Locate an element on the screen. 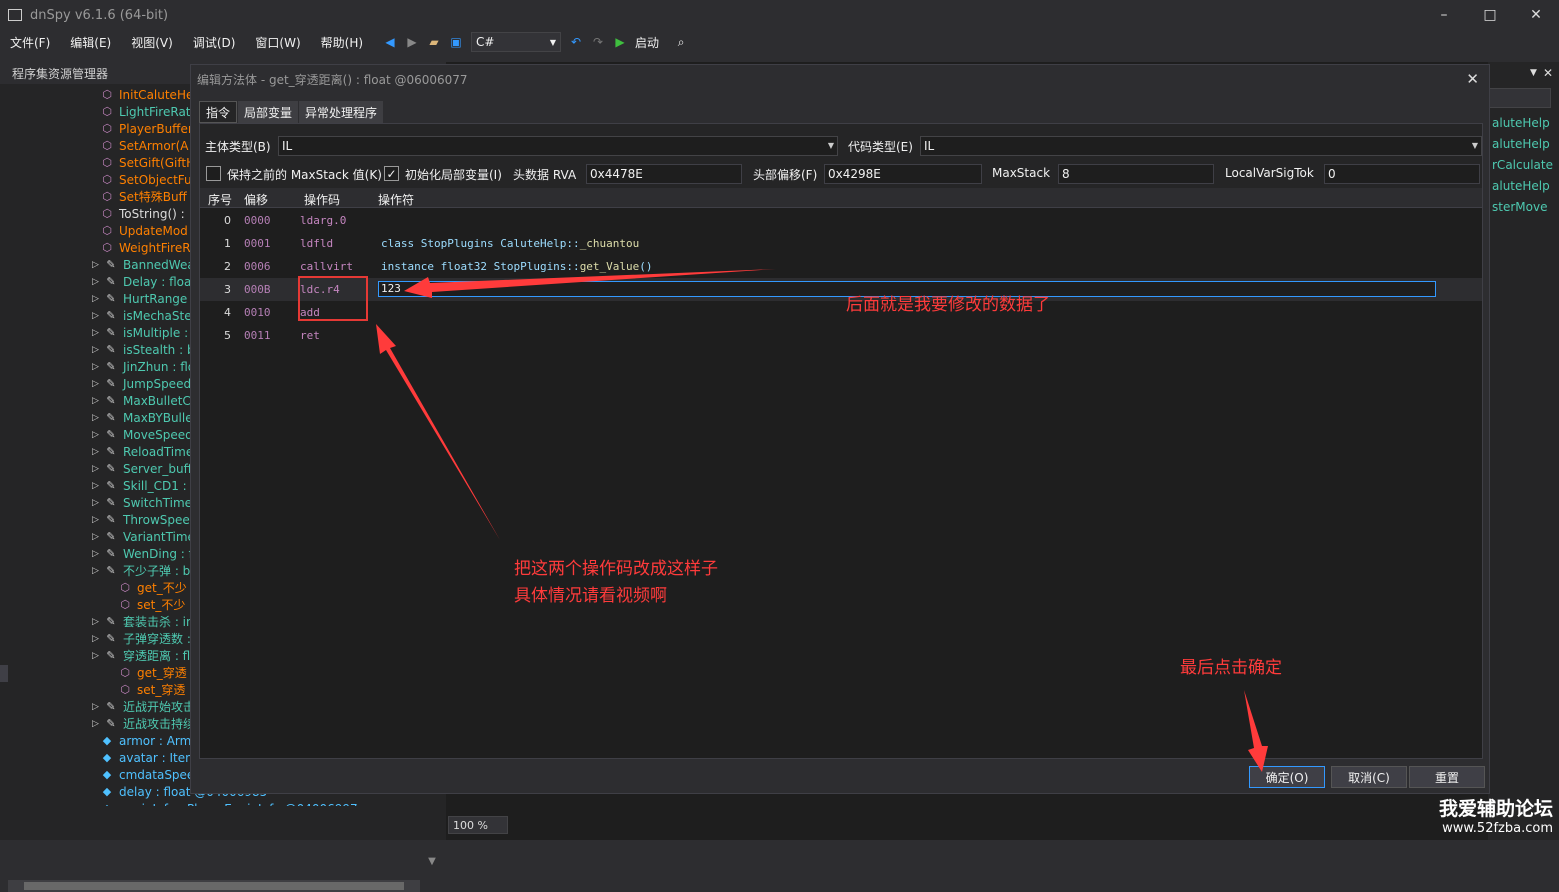 This screenshot has width=1559, height=892. annotation-opcode-note-2: 具体情况请看视频啊 is located at coordinates (590, 596).